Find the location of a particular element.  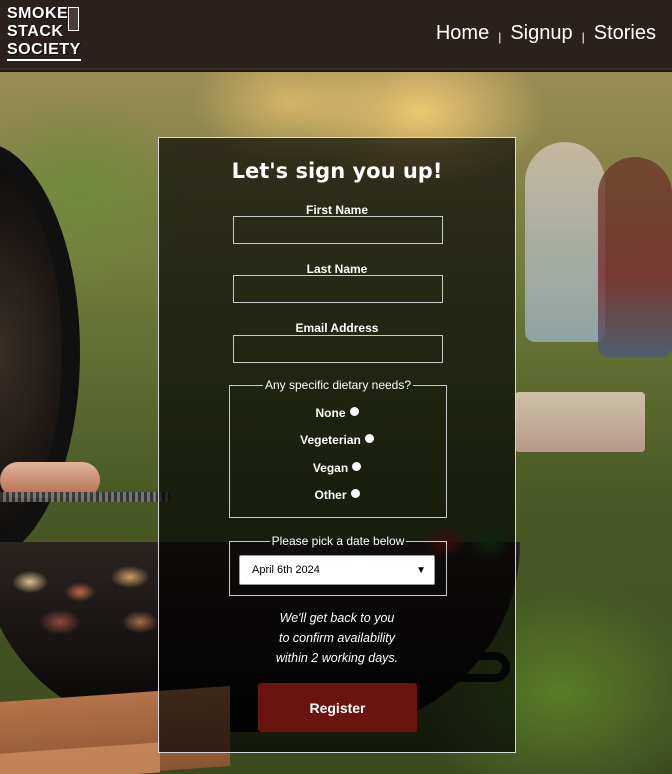

main-nav: Home | Signup | Stories is located at coordinates (546, 33).